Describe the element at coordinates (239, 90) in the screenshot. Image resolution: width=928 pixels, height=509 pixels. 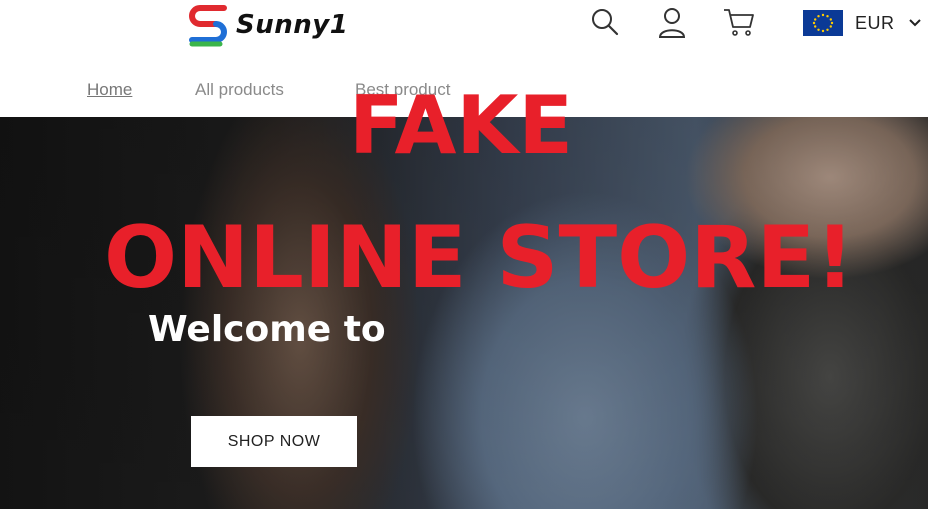
I see `nav-item-all-products: All products` at that location.